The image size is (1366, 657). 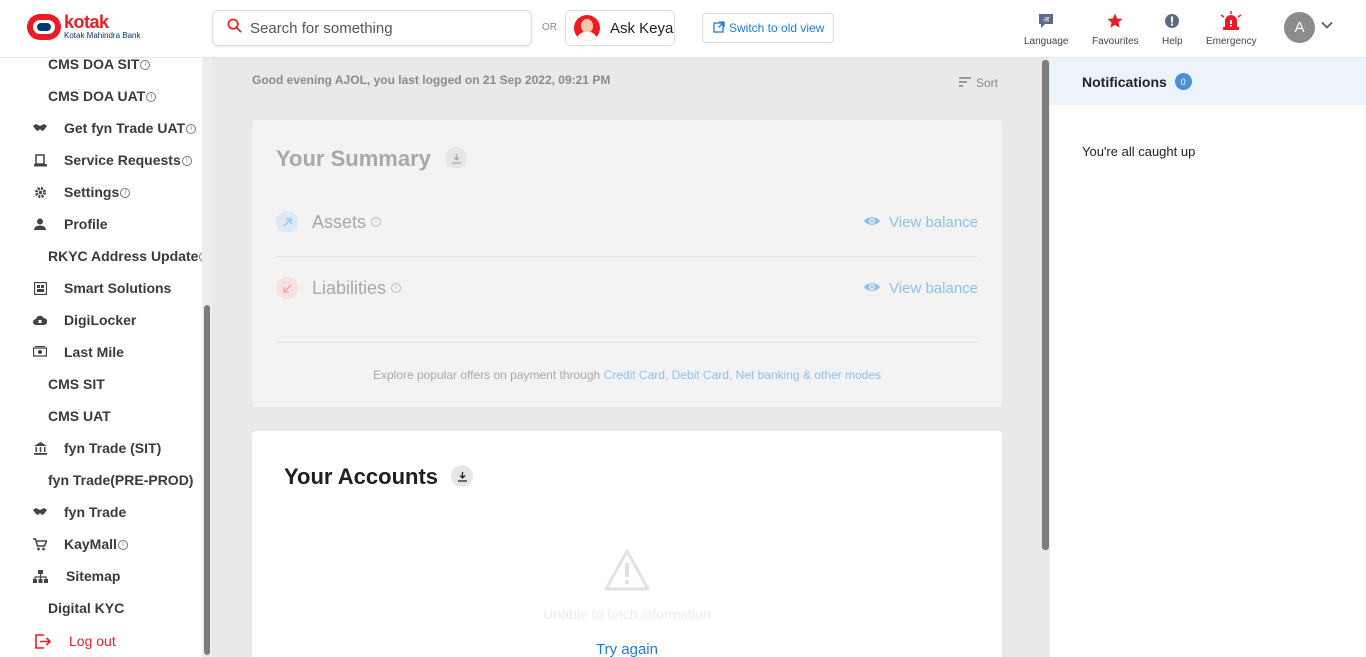 What do you see at coordinates (65, 192) in the screenshot?
I see `sidebar-item-settings: Settings i` at bounding box center [65, 192].